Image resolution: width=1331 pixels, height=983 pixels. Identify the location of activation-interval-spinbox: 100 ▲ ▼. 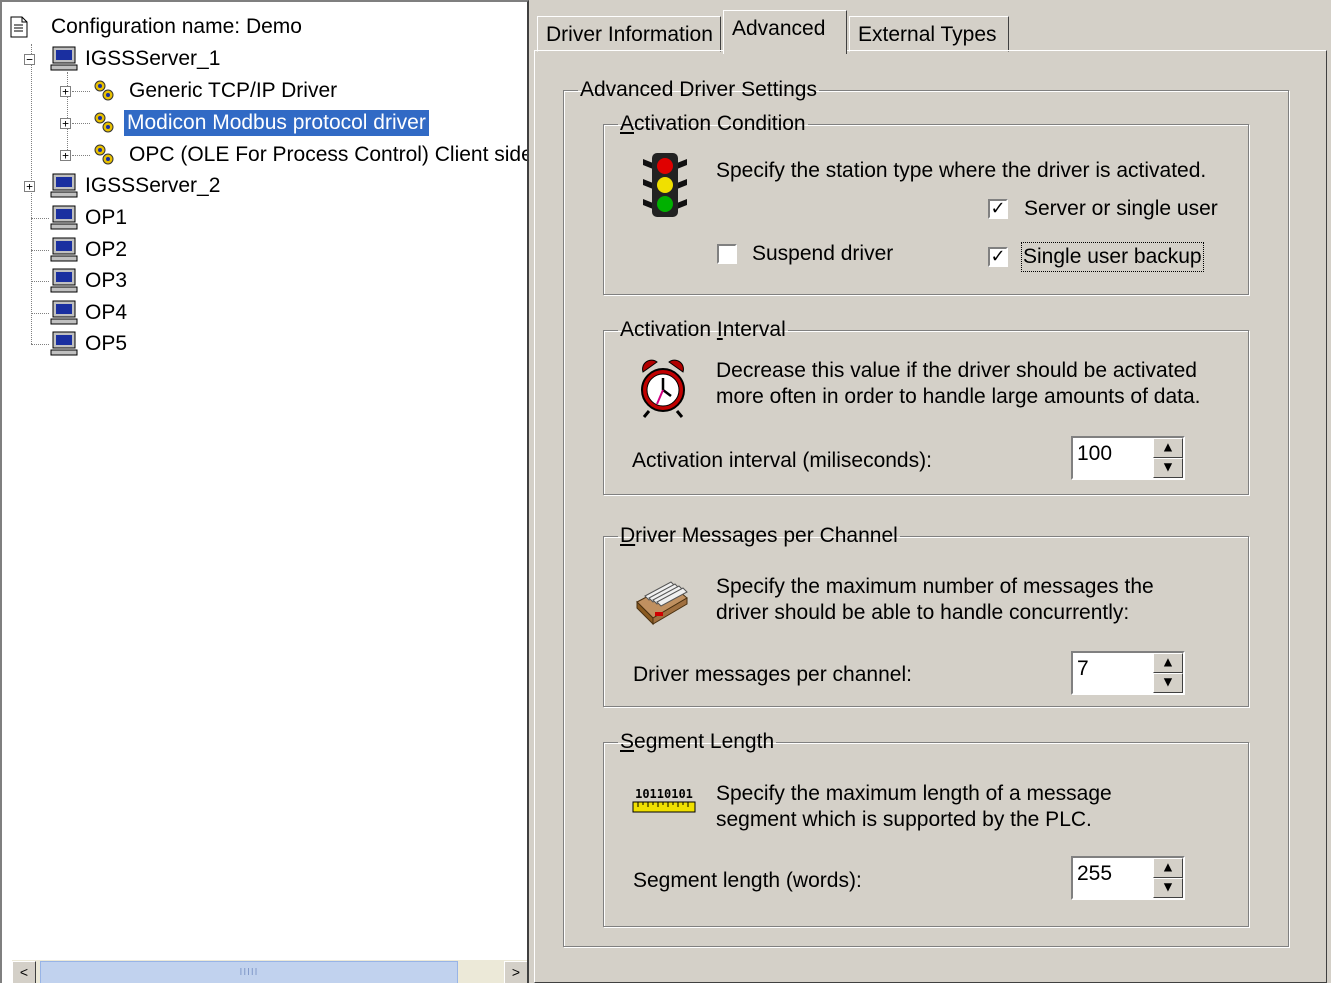
(1128, 458).